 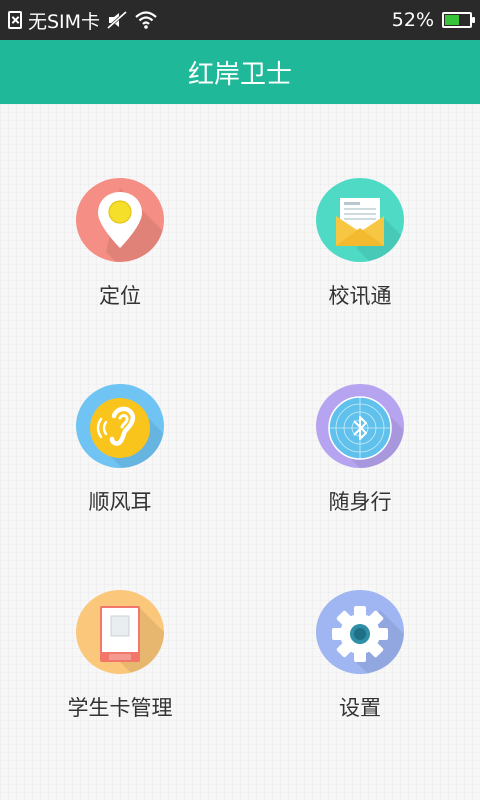 What do you see at coordinates (360, 296) in the screenshot?
I see `menu-item-label: 校讯通` at bounding box center [360, 296].